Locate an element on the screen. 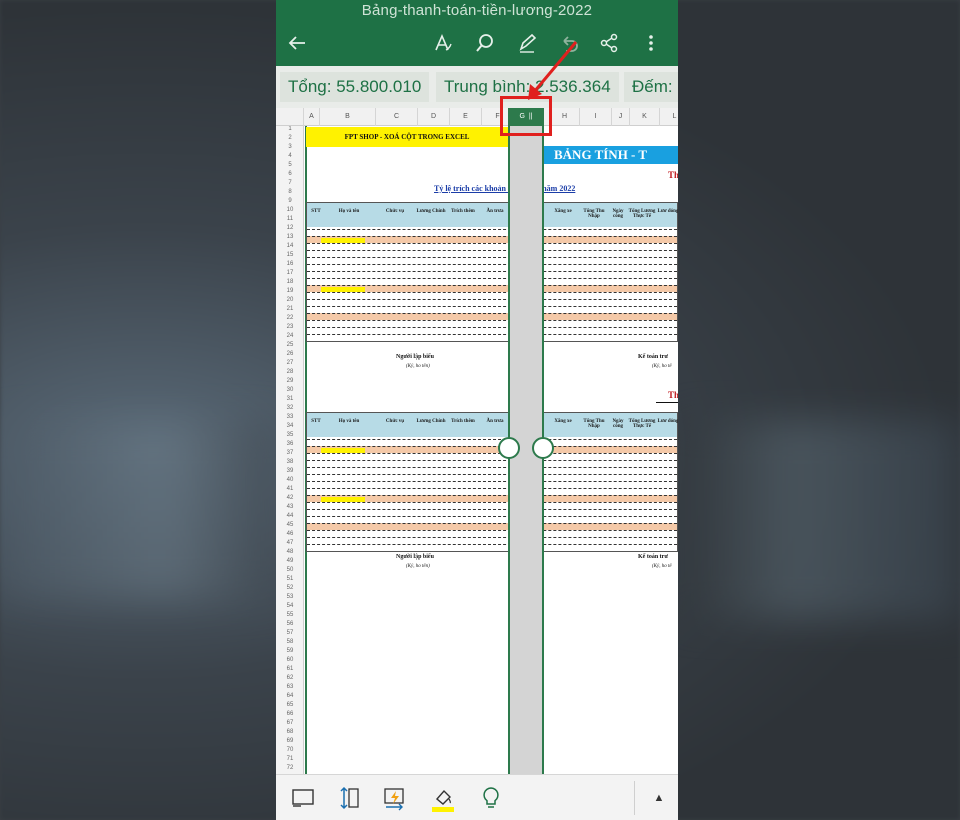 The width and height of the screenshot is (960, 820). row-number: 20 is located at coordinates (290, 300).